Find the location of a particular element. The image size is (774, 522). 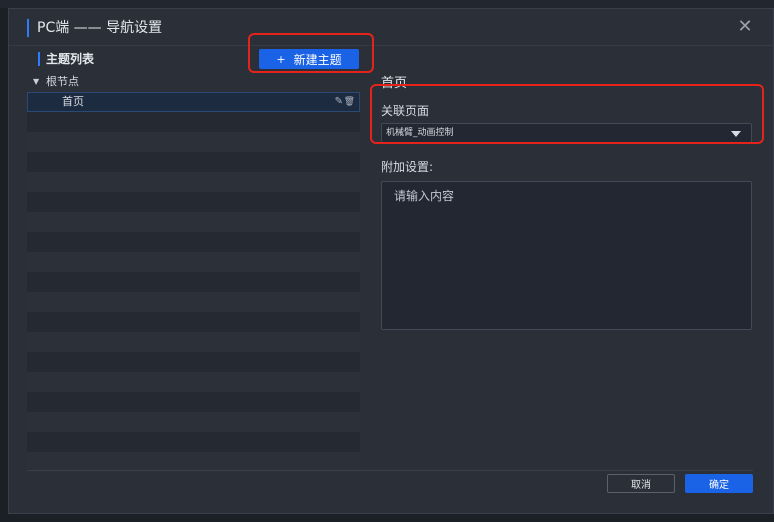

topic-header: 主题列表 + 新建主题 is located at coordinates (193, 59).